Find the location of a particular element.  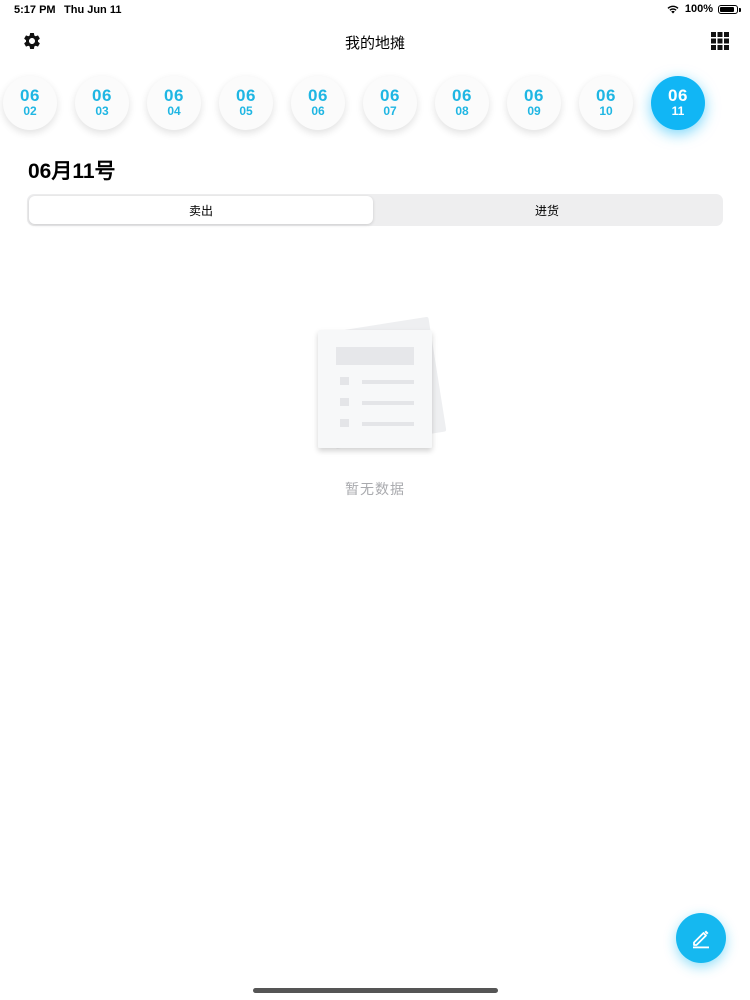

home-indicator is located at coordinates (375, 990).